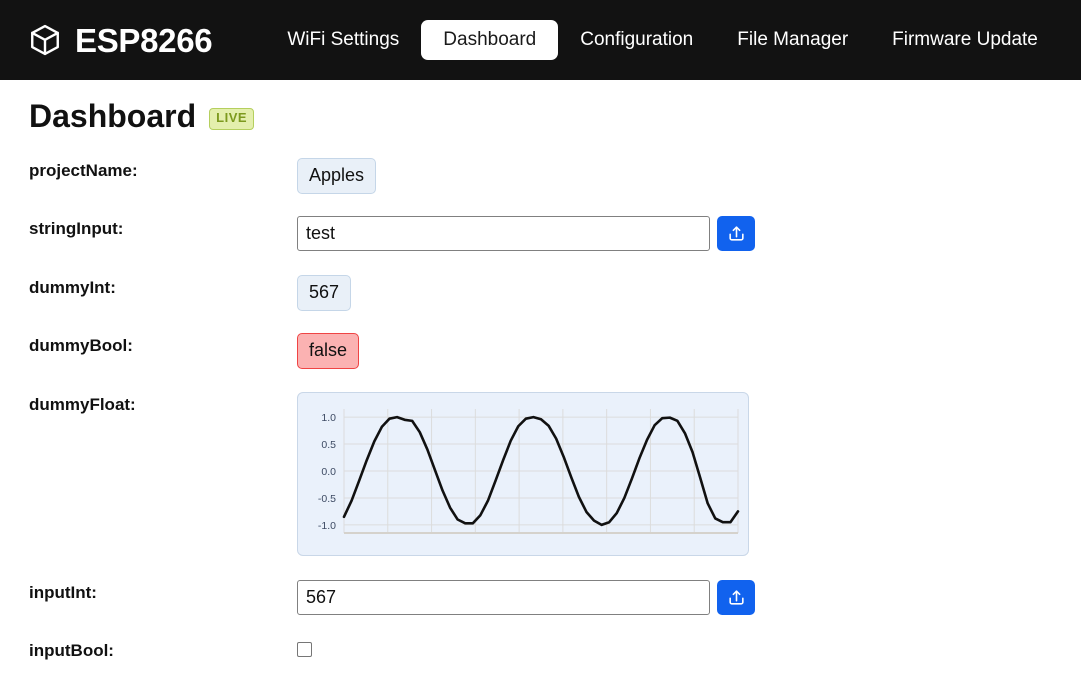  What do you see at coordinates (328, 472) in the screenshot?
I see `chart-ytick-label: 0.0` at bounding box center [328, 472].